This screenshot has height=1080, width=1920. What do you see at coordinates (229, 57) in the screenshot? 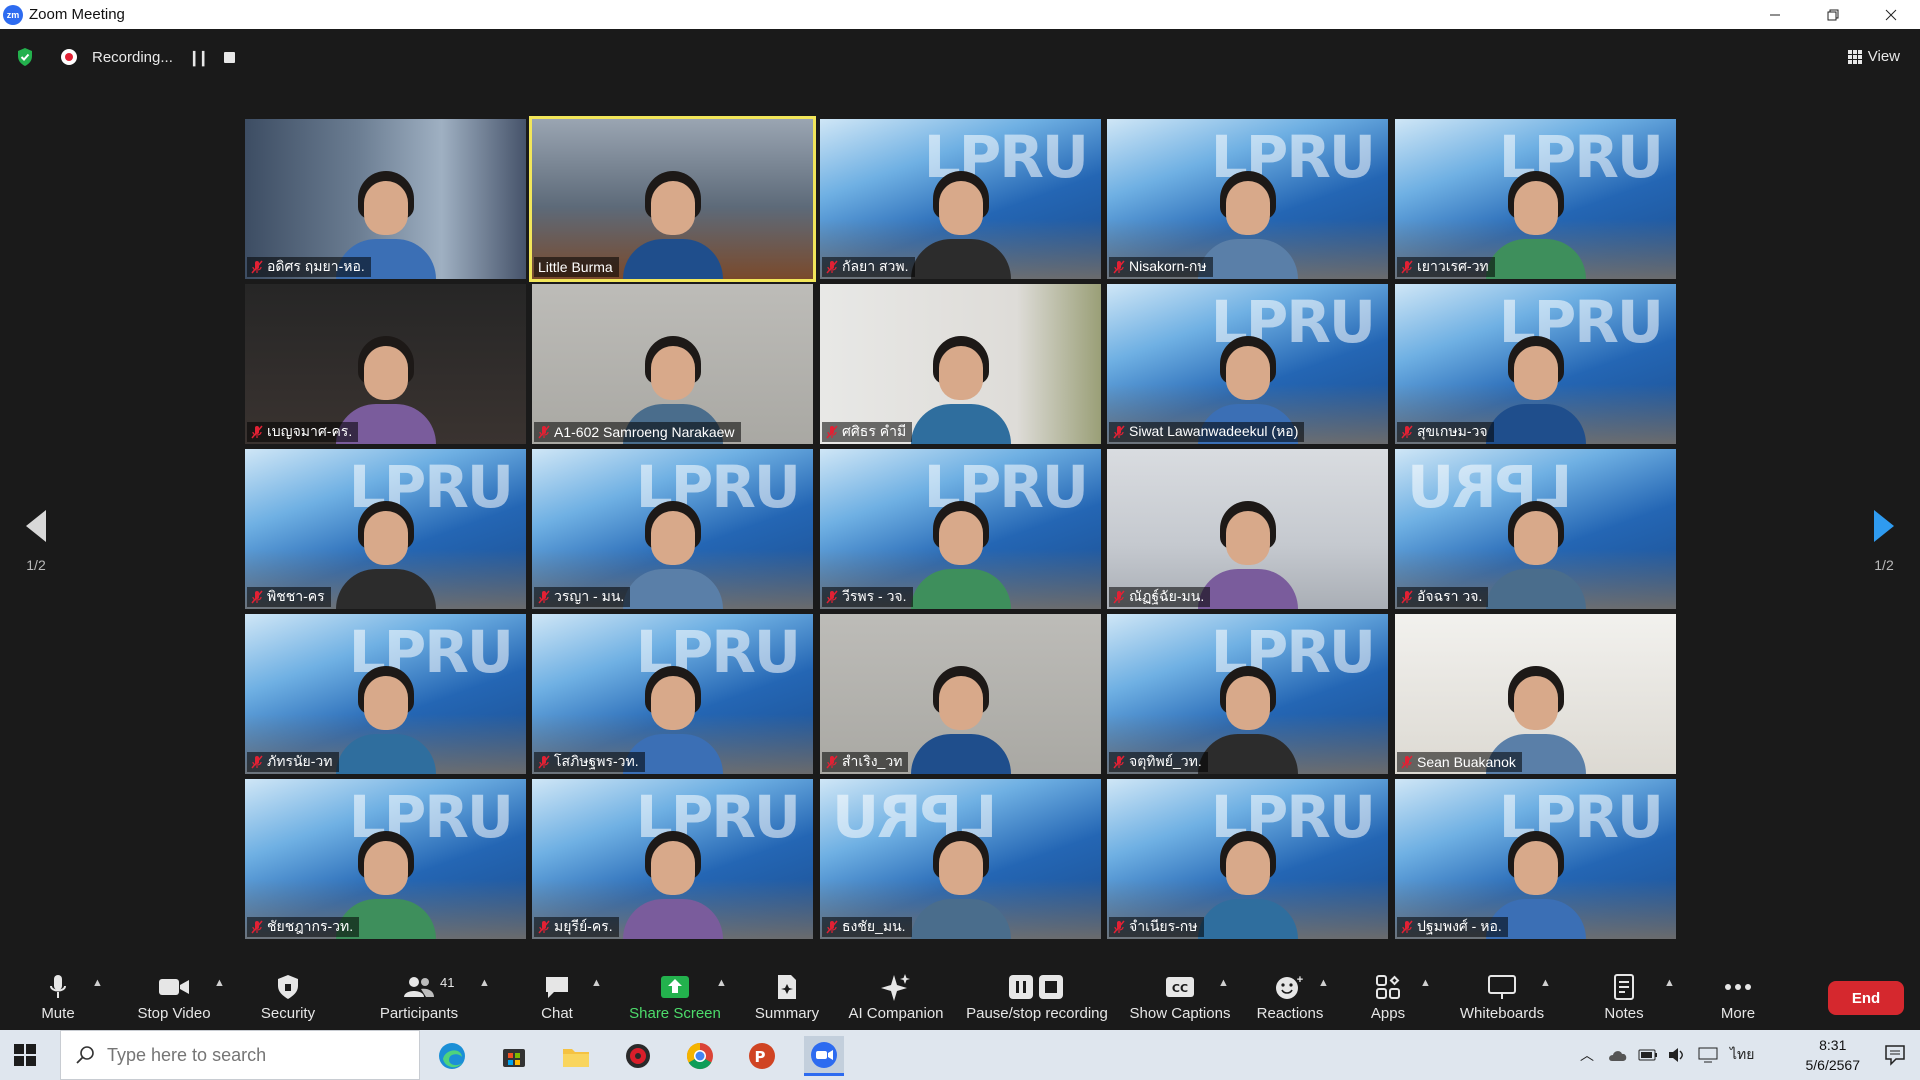
I see `stop-recording-icon` at bounding box center [229, 57].